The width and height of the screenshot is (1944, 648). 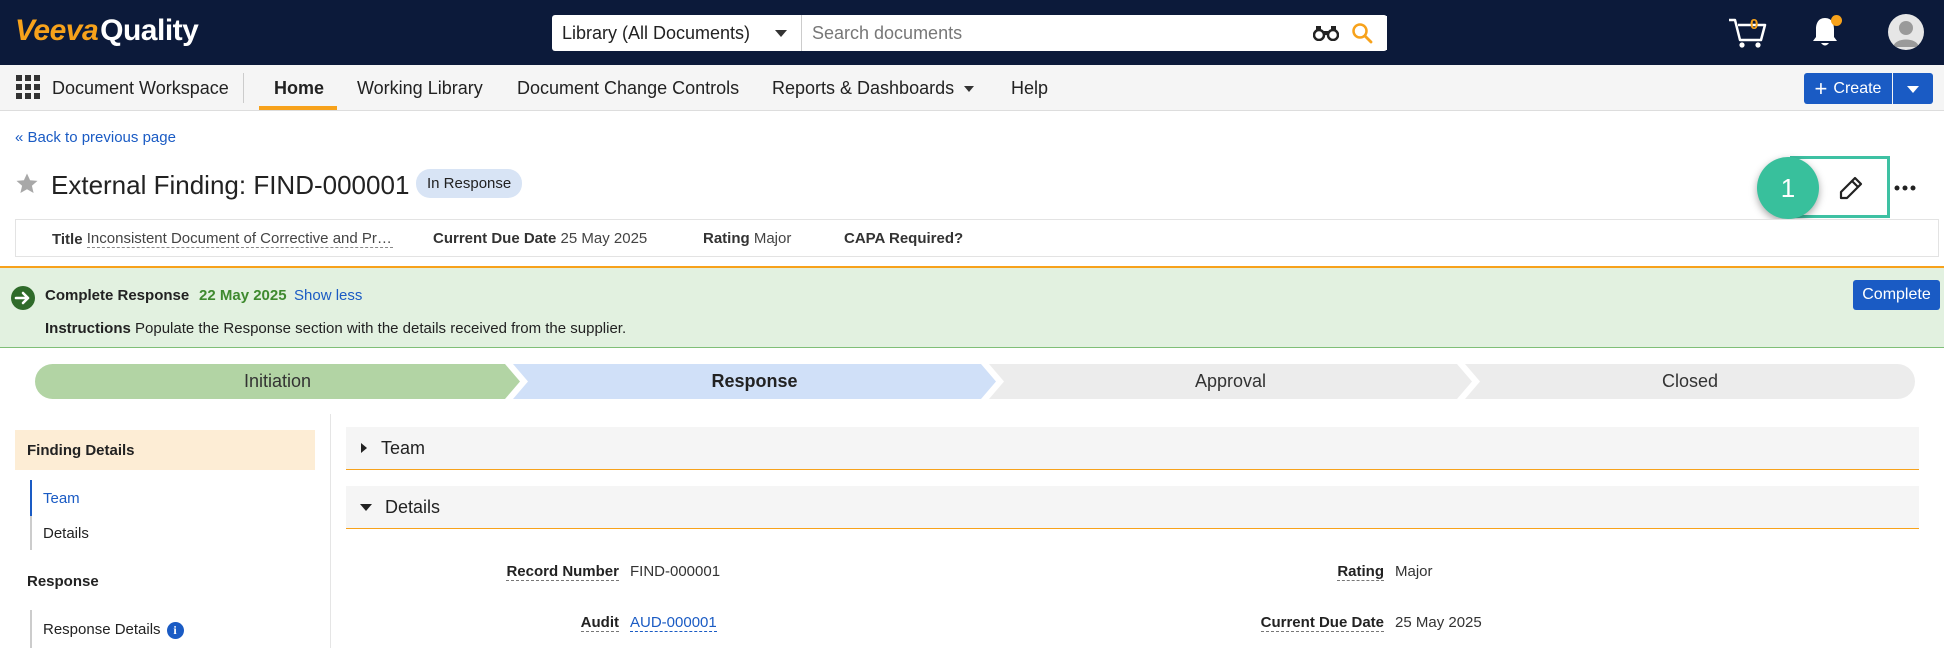 I want to click on search-input, so click(x=1094, y=33).